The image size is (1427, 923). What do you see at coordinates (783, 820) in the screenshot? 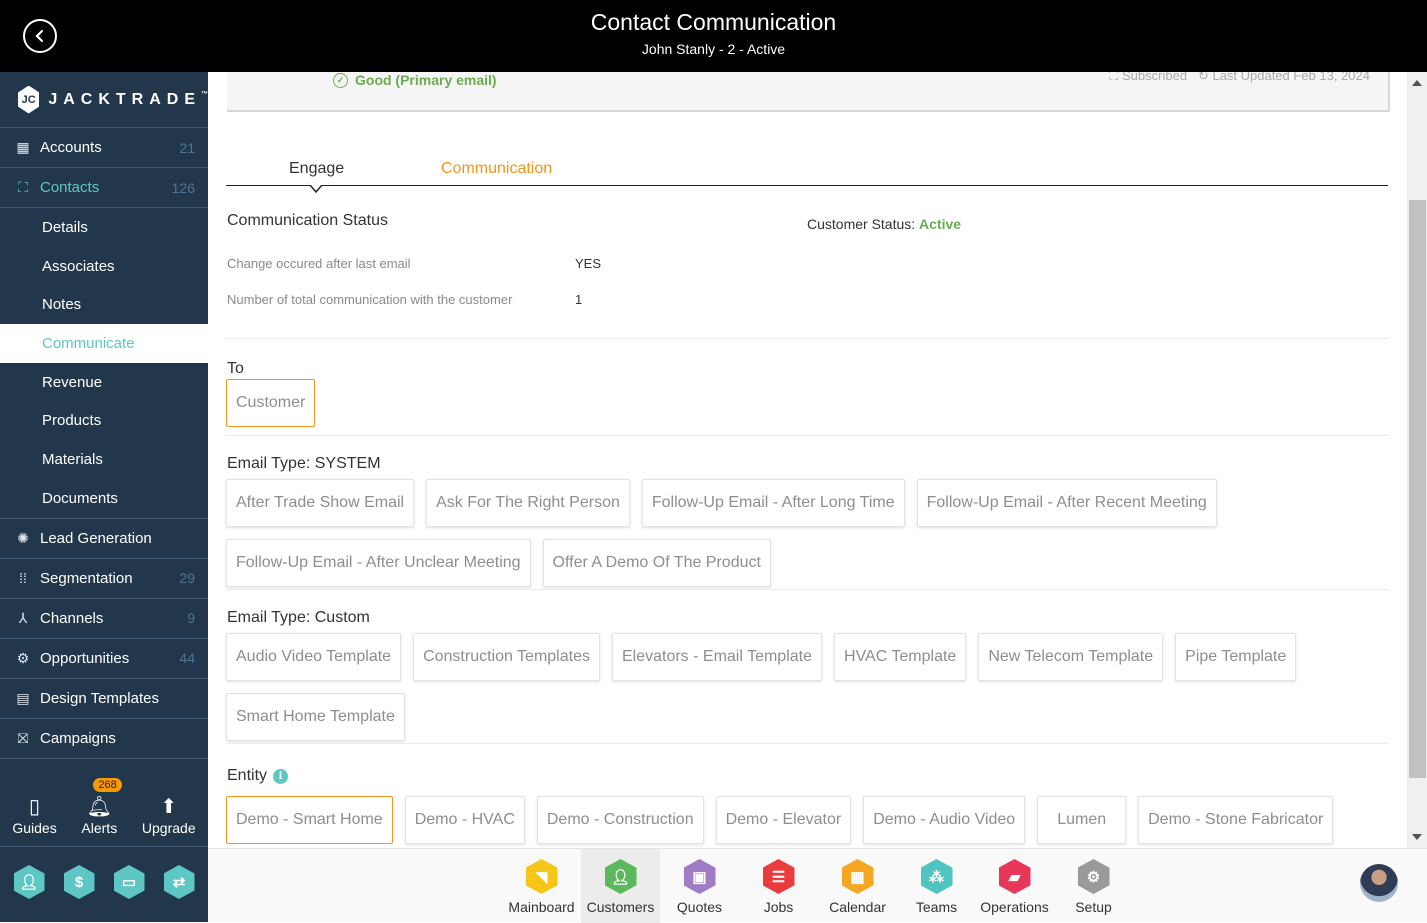
I see `entity-option: Demo - Elevator` at bounding box center [783, 820].